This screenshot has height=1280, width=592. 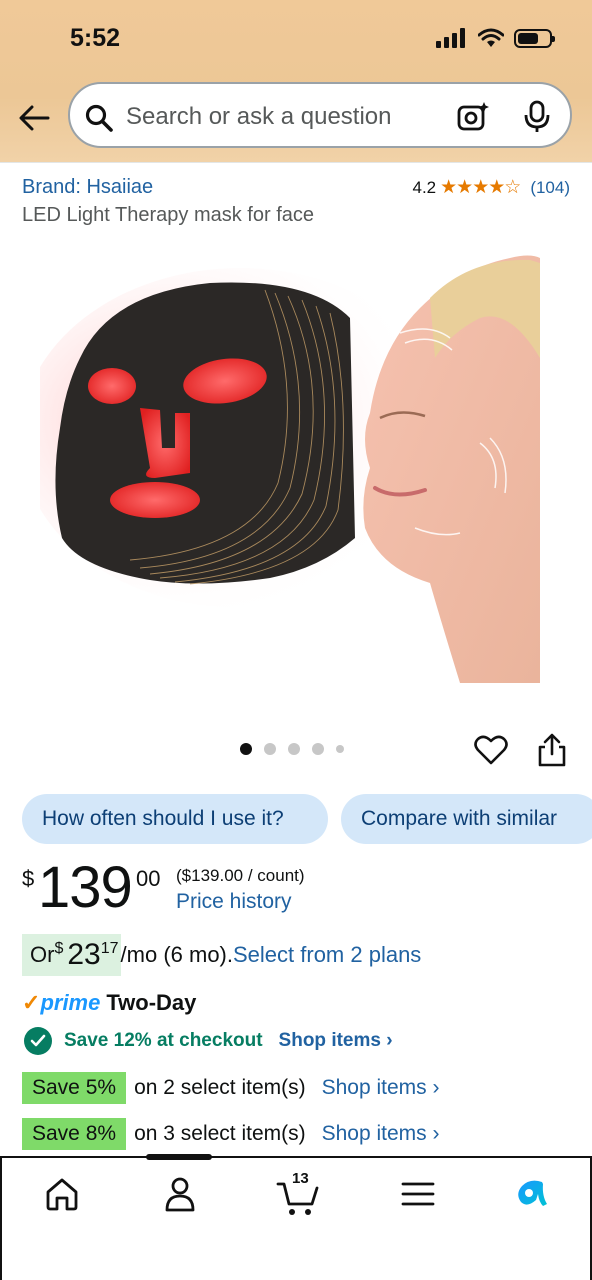 What do you see at coordinates (87, 187) in the screenshot?
I see `brand-link: Brand: Hsaiiae` at bounding box center [87, 187].